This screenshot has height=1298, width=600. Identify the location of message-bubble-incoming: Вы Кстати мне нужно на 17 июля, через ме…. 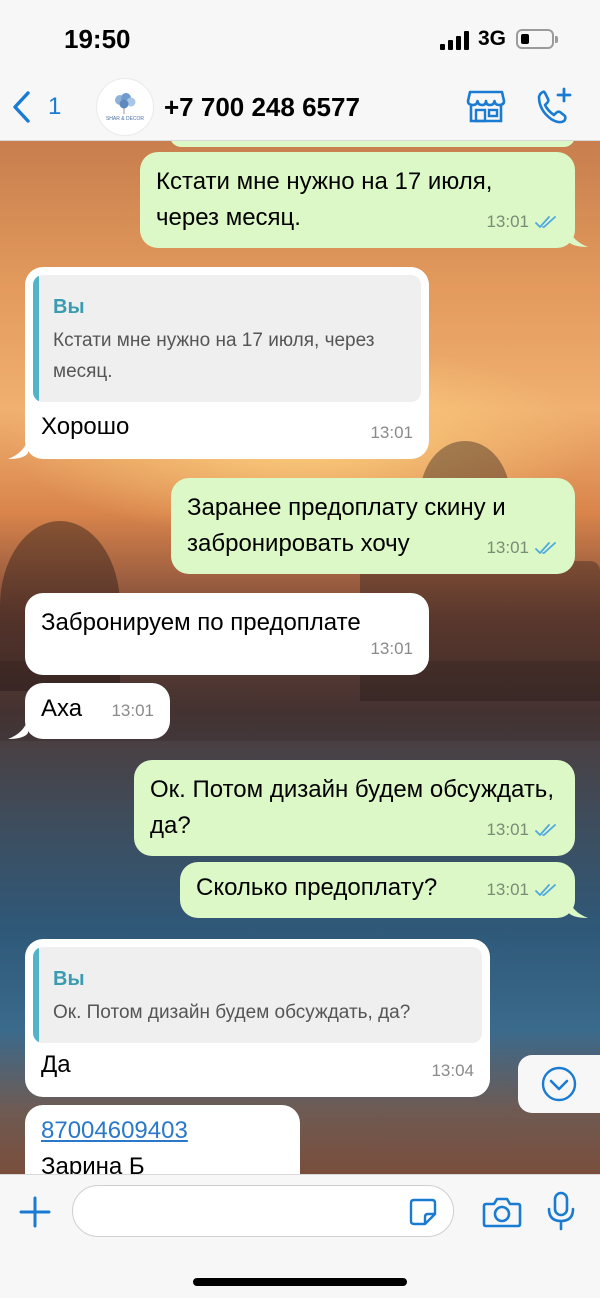
(227, 363).